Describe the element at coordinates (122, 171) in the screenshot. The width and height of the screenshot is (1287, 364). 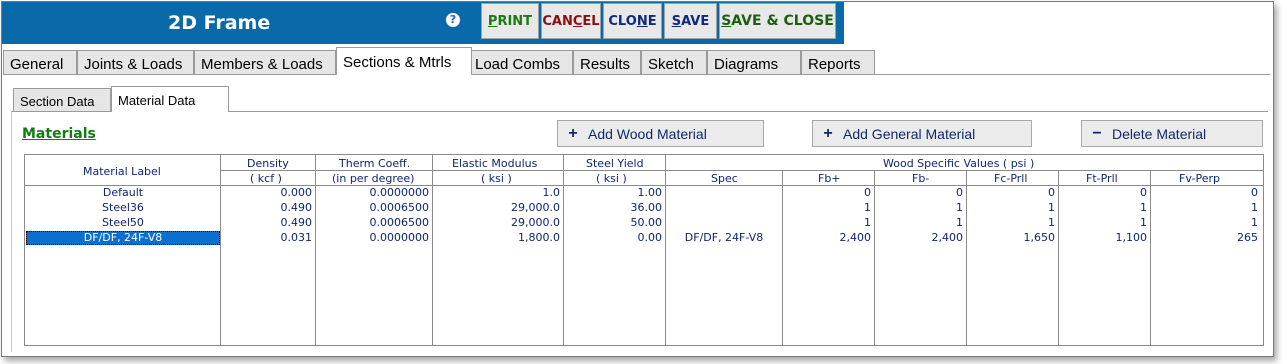
I see `header-material-label: Material Label` at that location.